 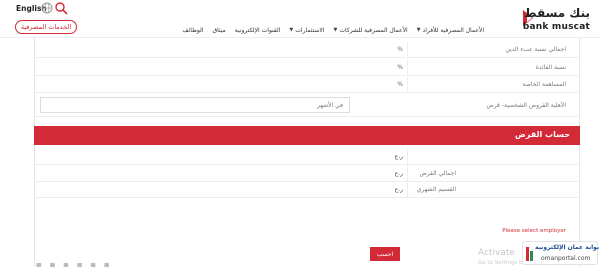 I want to click on activate-windows-subtitle: Go to Settings to, so click(x=501, y=263).